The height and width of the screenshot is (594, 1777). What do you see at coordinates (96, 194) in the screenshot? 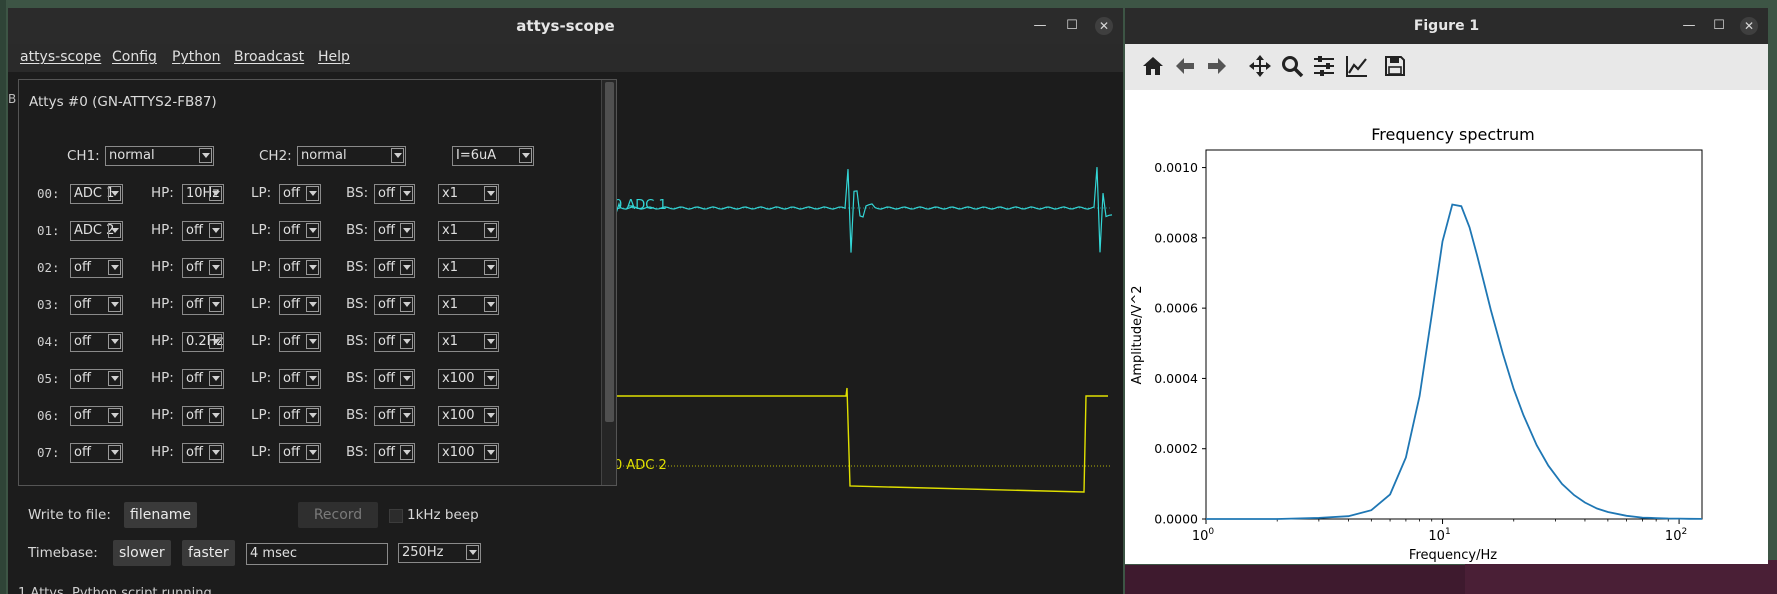
I see `channel-src-select: ADC 1` at bounding box center [96, 194].